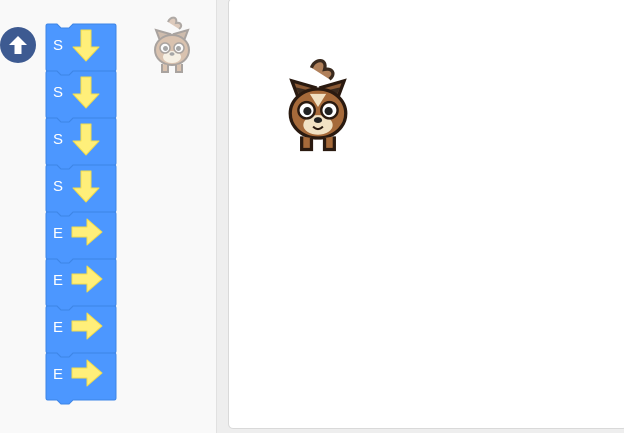  What do you see at coordinates (318, 109) in the screenshot?
I see `cat-sprite-icon` at bounding box center [318, 109].